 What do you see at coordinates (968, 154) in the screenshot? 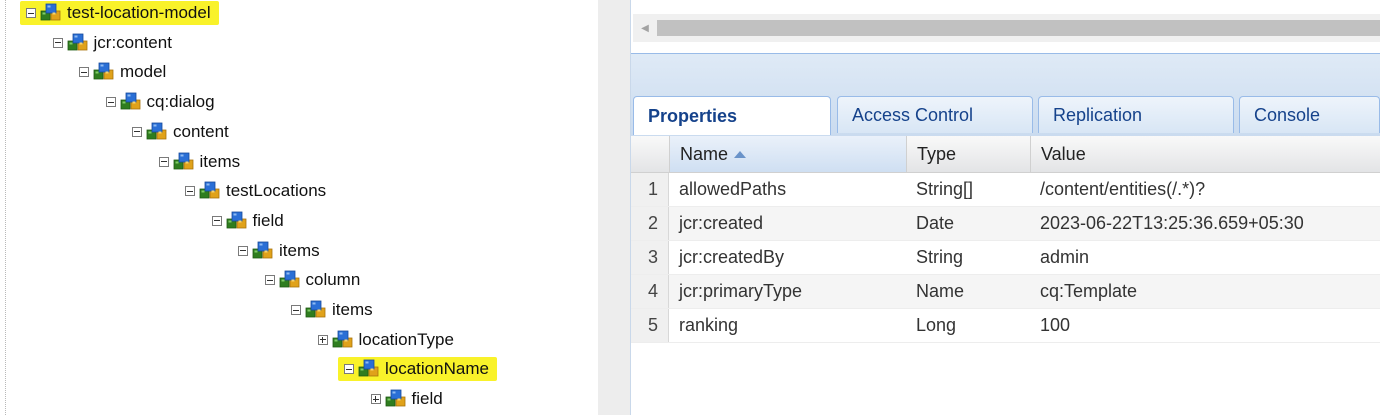
I see `column-header-type: Type` at bounding box center [968, 154].